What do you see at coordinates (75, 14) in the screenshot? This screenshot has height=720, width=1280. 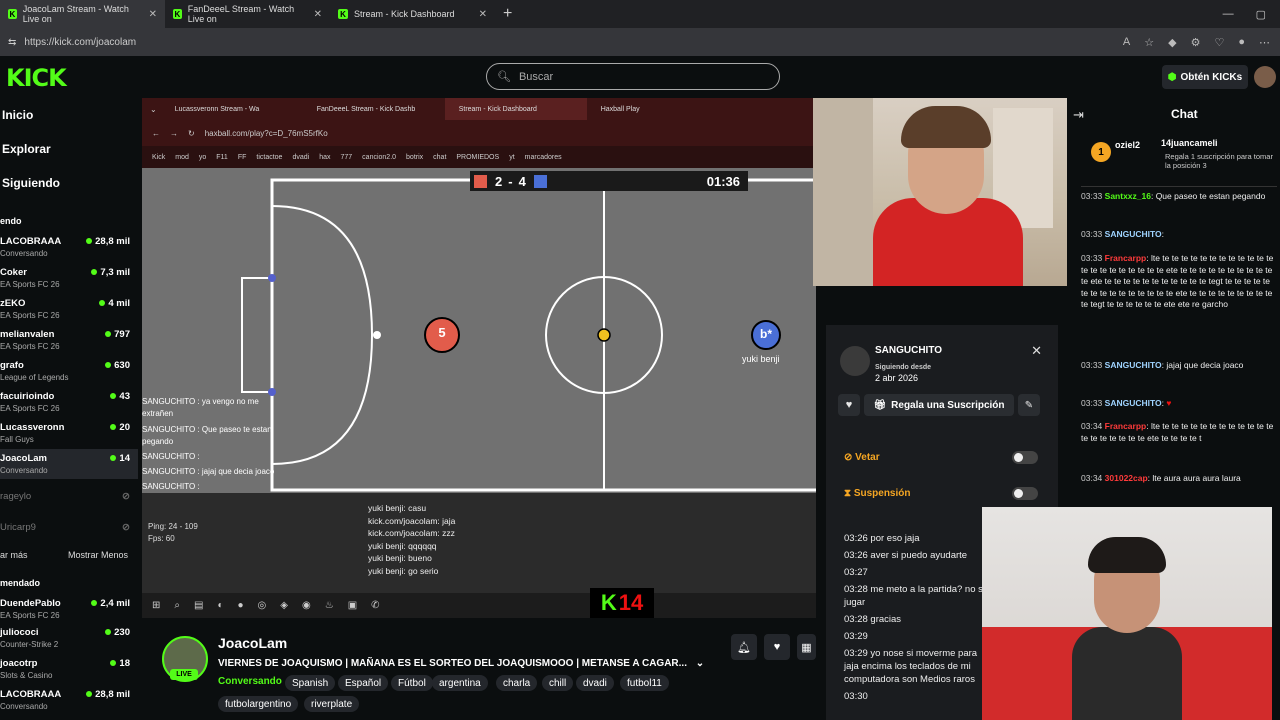 I see `tab-label: JoacoLam Stream - Watch Live on` at bounding box center [75, 14].